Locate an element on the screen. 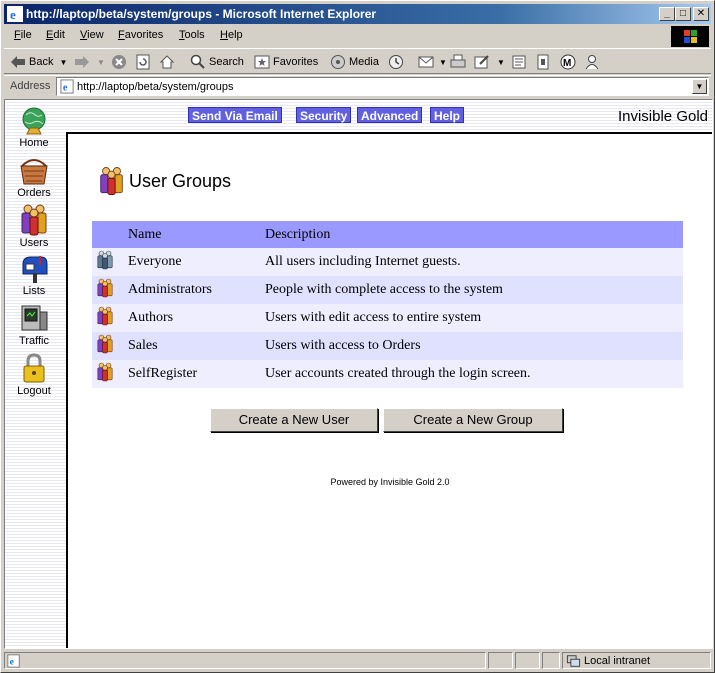  menu-favorites-label: avorites is located at coordinates (144, 35).